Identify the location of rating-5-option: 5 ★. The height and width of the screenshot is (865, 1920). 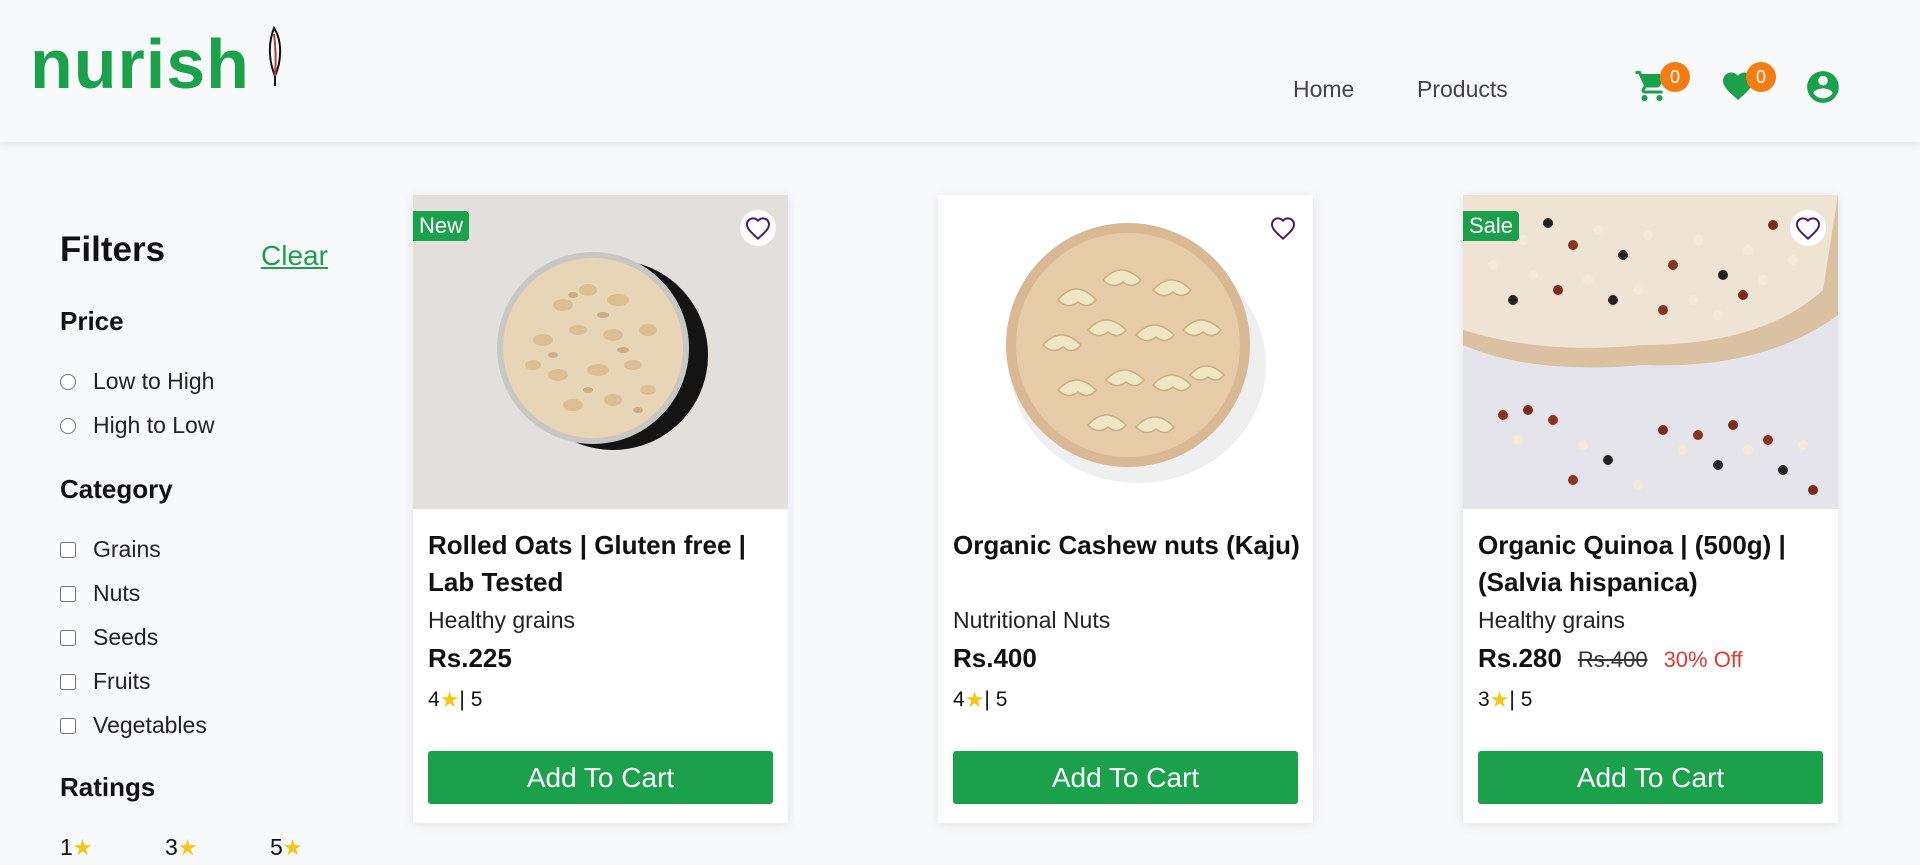
(286, 847).